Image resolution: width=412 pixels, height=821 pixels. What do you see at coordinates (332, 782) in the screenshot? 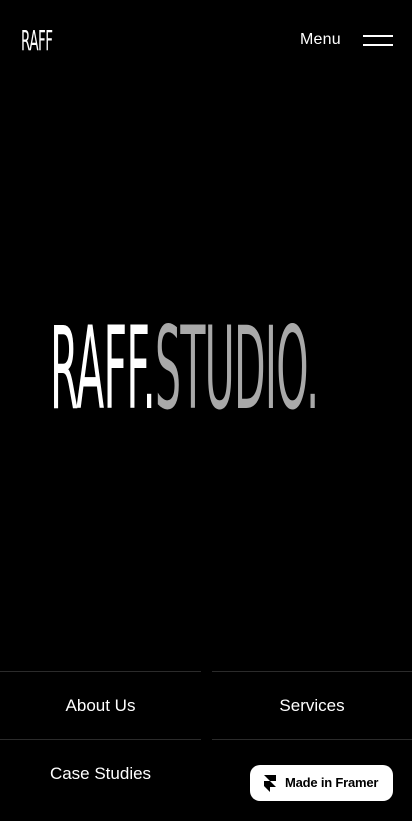
I see `made-in-framer-label: Made in Framer` at bounding box center [332, 782].